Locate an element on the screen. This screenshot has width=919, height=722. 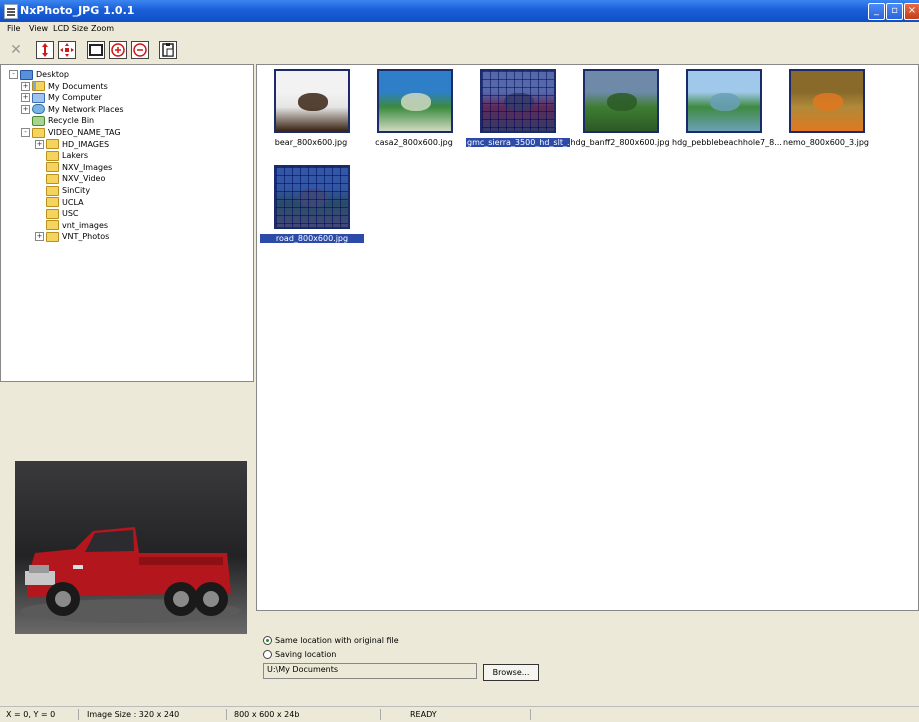
tree-node: USC is located at coordinates (57, 214).